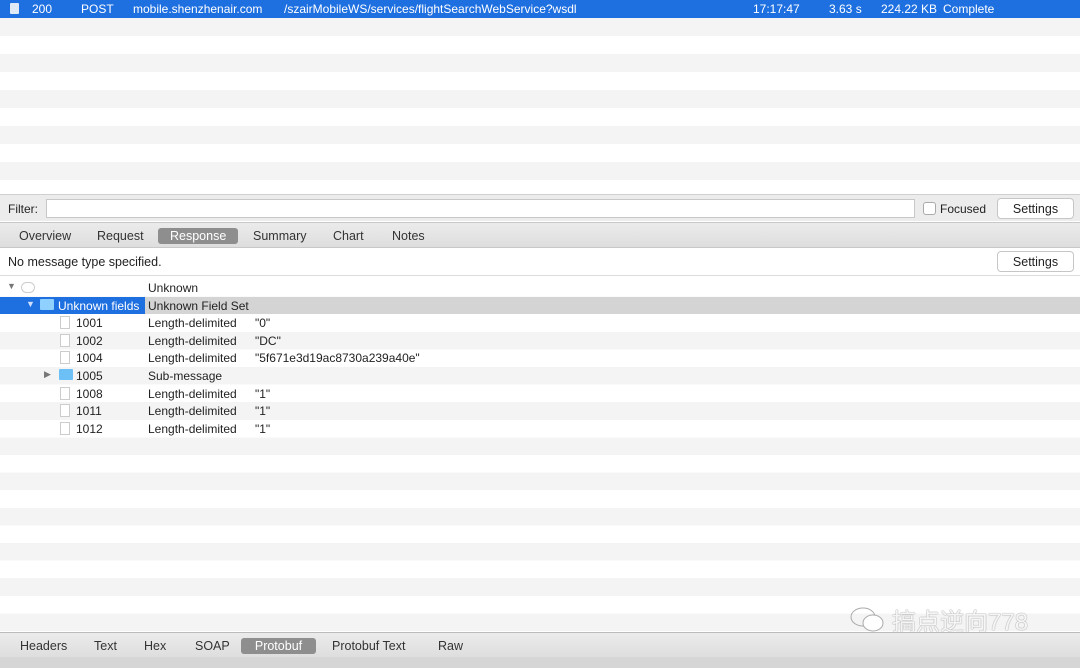  I want to click on filter-label: Filter:, so click(23, 209).